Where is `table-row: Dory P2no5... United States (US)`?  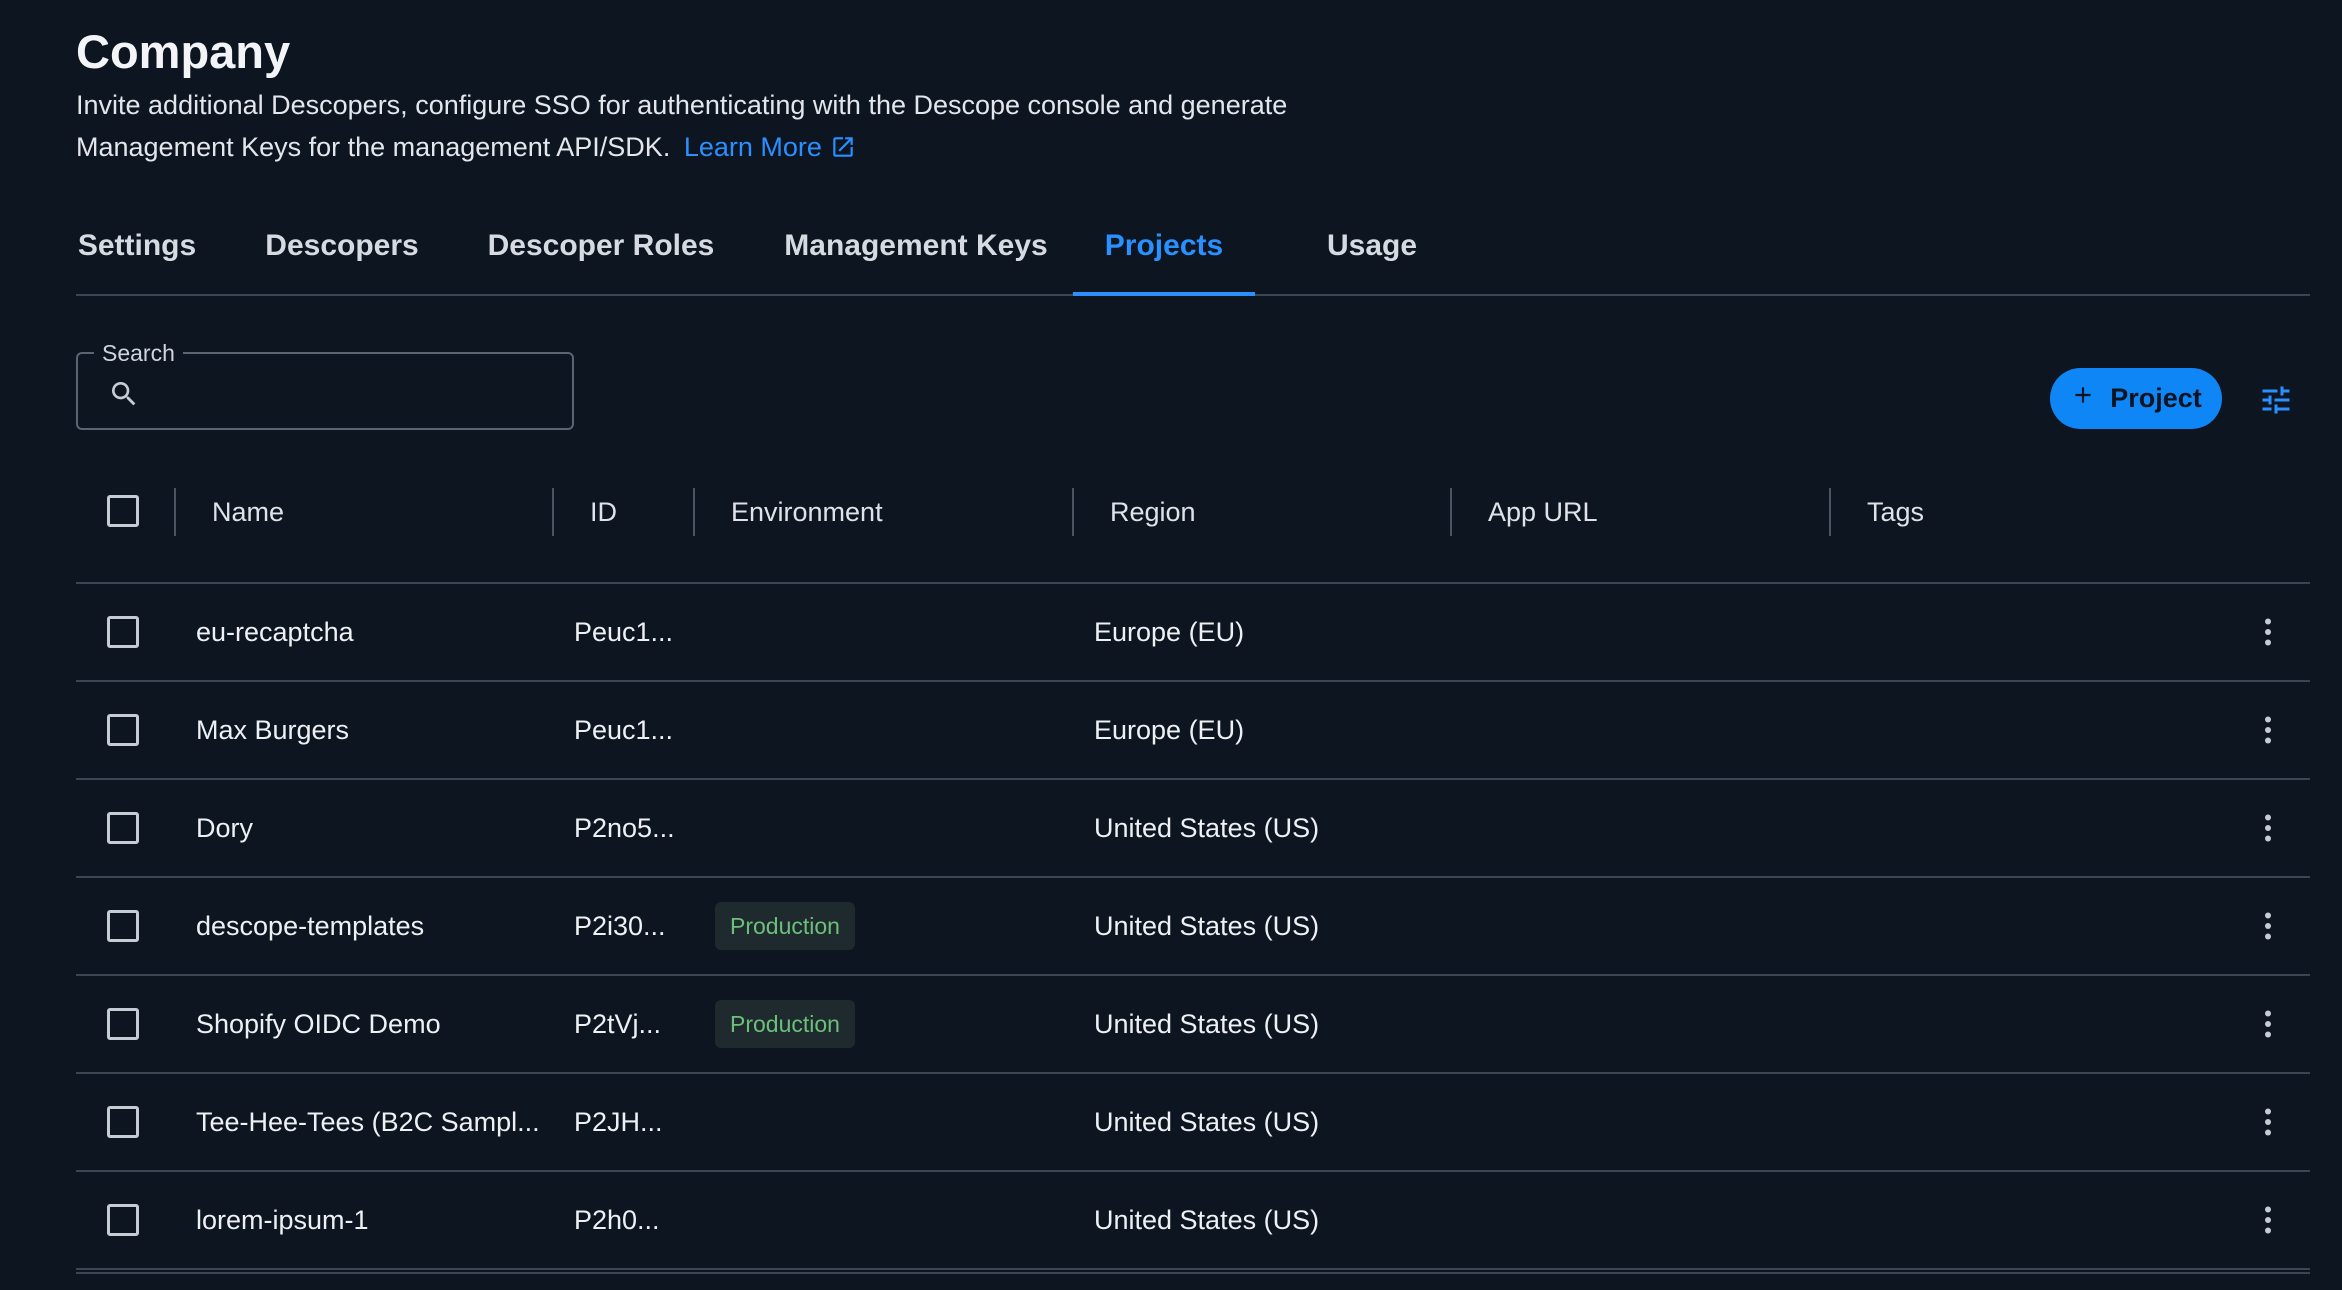
table-row: Dory P2no5... United States (US) is located at coordinates (1193, 829).